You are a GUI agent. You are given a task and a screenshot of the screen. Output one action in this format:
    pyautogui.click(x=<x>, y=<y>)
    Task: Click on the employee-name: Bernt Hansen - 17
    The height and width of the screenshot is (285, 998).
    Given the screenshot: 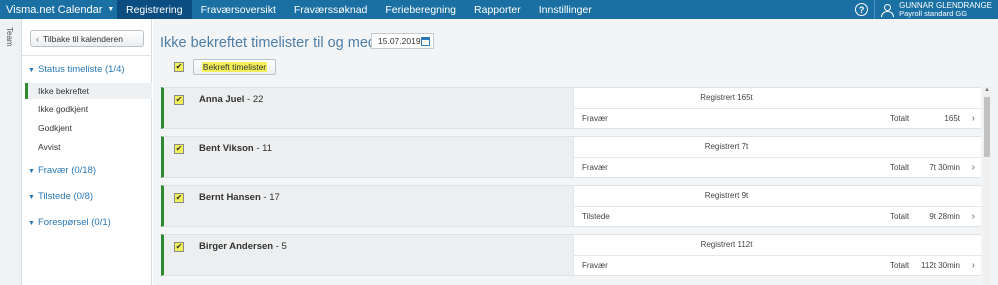 What is the action you would take?
    pyautogui.click(x=239, y=197)
    